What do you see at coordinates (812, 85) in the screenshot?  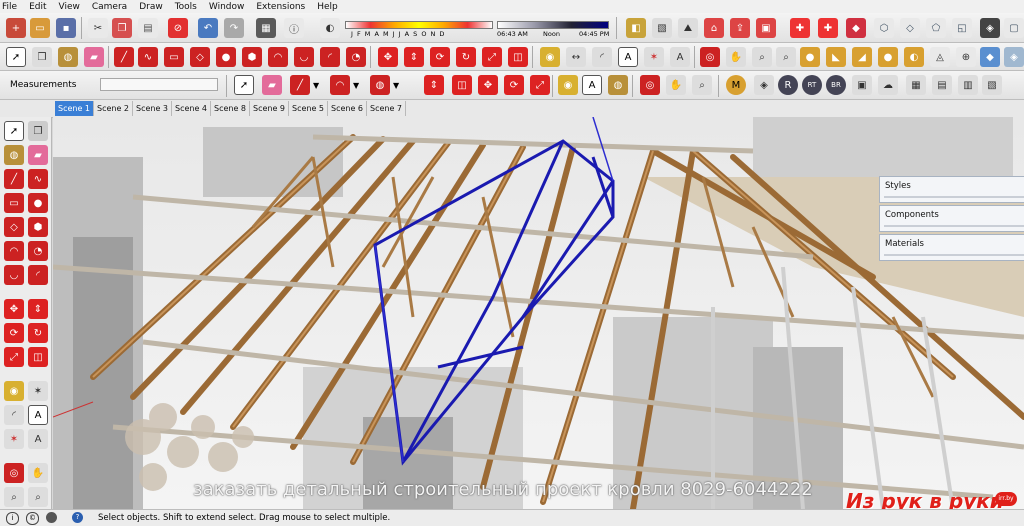 I see `plugin-rt-icon: RT` at bounding box center [812, 85].